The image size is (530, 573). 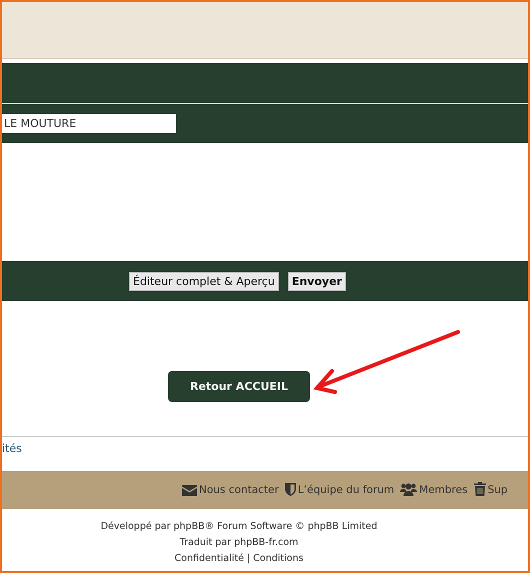 What do you see at coordinates (189, 490) in the screenshot?
I see `envelope-icon` at bounding box center [189, 490].